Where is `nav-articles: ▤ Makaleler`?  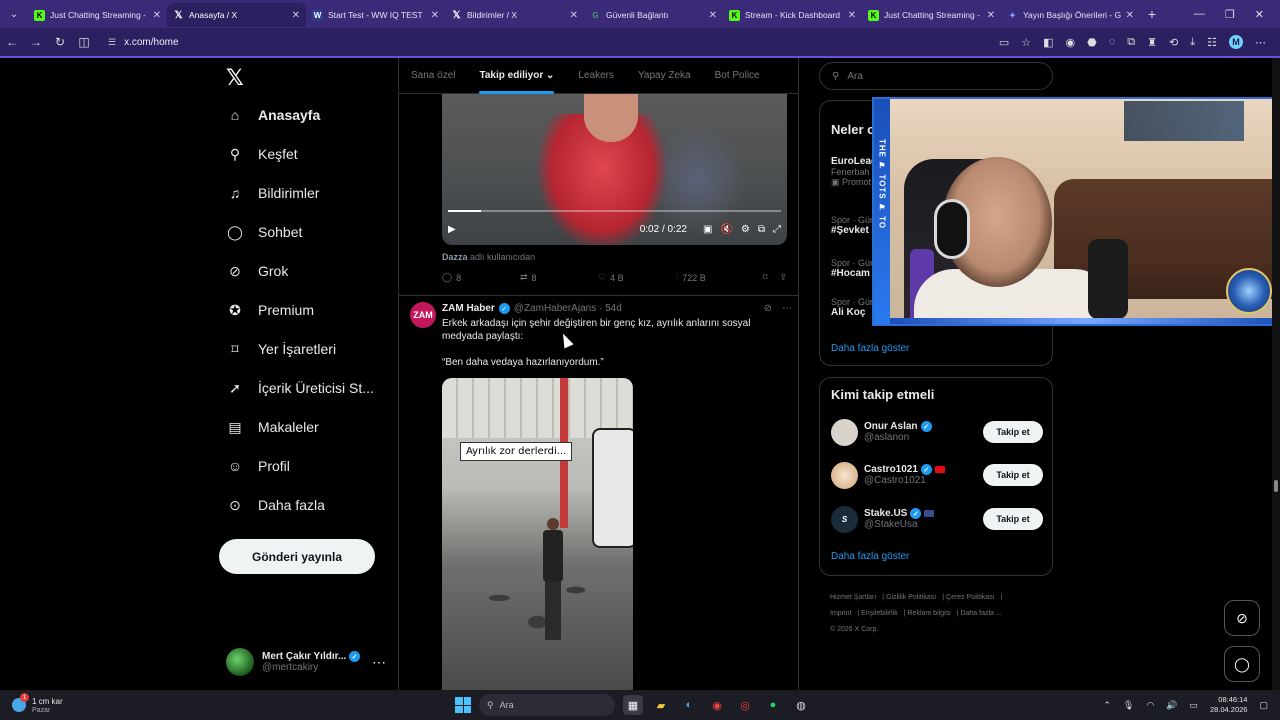
nav-articles: ▤ Makaleler is located at coordinates (272, 427).